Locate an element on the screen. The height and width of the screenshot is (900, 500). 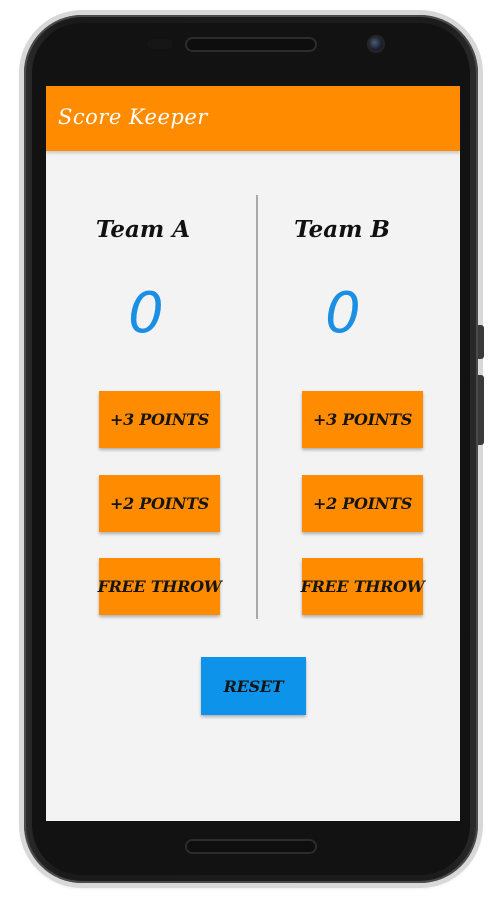
power-button is located at coordinates (481, 410).